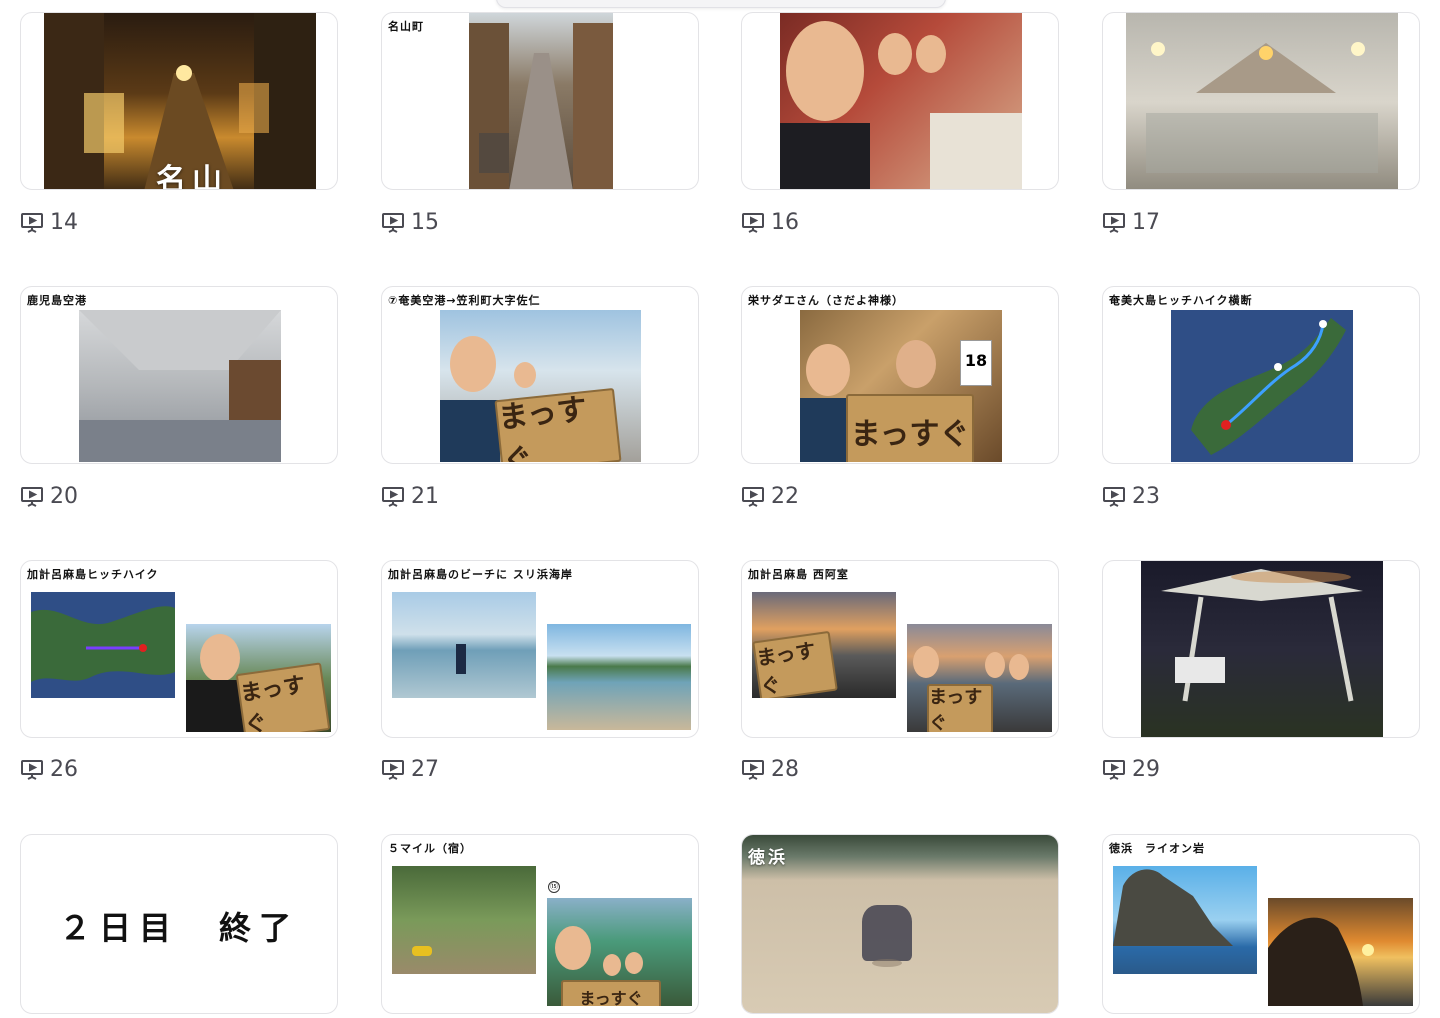 This screenshot has height=1018, width=1440. Describe the element at coordinates (1261, 924) in the screenshot. I see `slide-thumbnail-lion-rock: 徳浜 ライオン岩` at that location.